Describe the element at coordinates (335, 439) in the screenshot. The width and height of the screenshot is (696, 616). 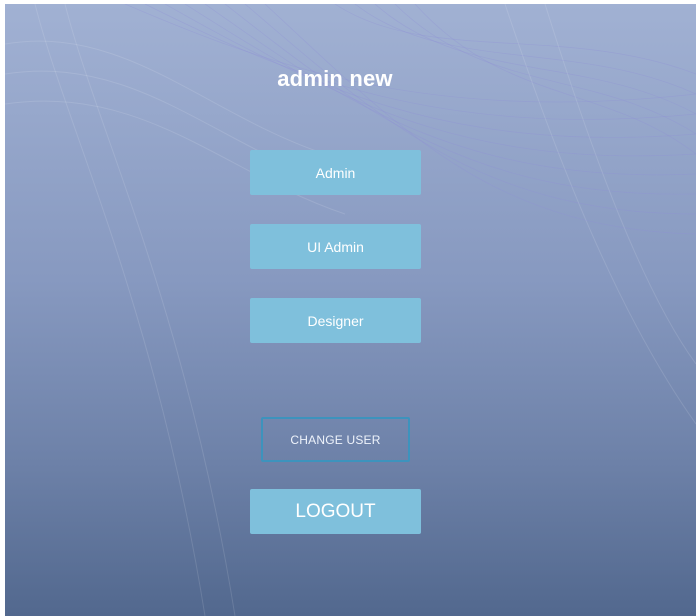
I see `change-user-button: CHANGE USER` at that location.